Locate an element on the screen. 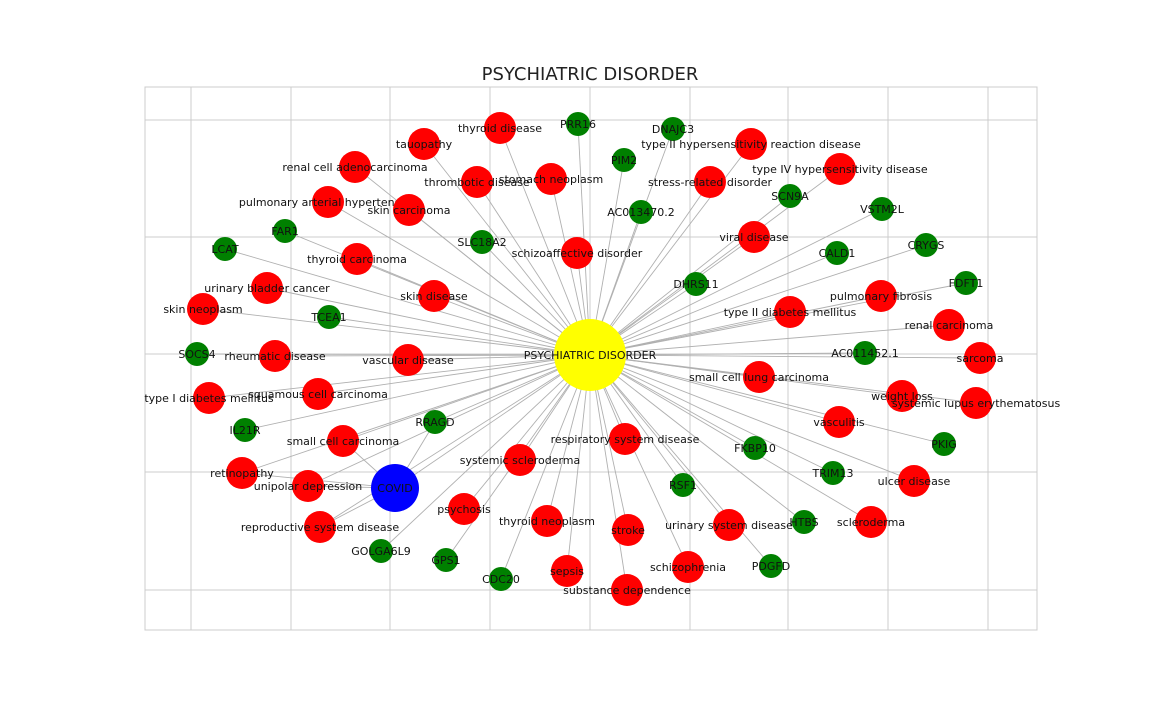 The height and width of the screenshot is (725, 1152). disease-node-label: renal carcinoma is located at coordinates (949, 325).